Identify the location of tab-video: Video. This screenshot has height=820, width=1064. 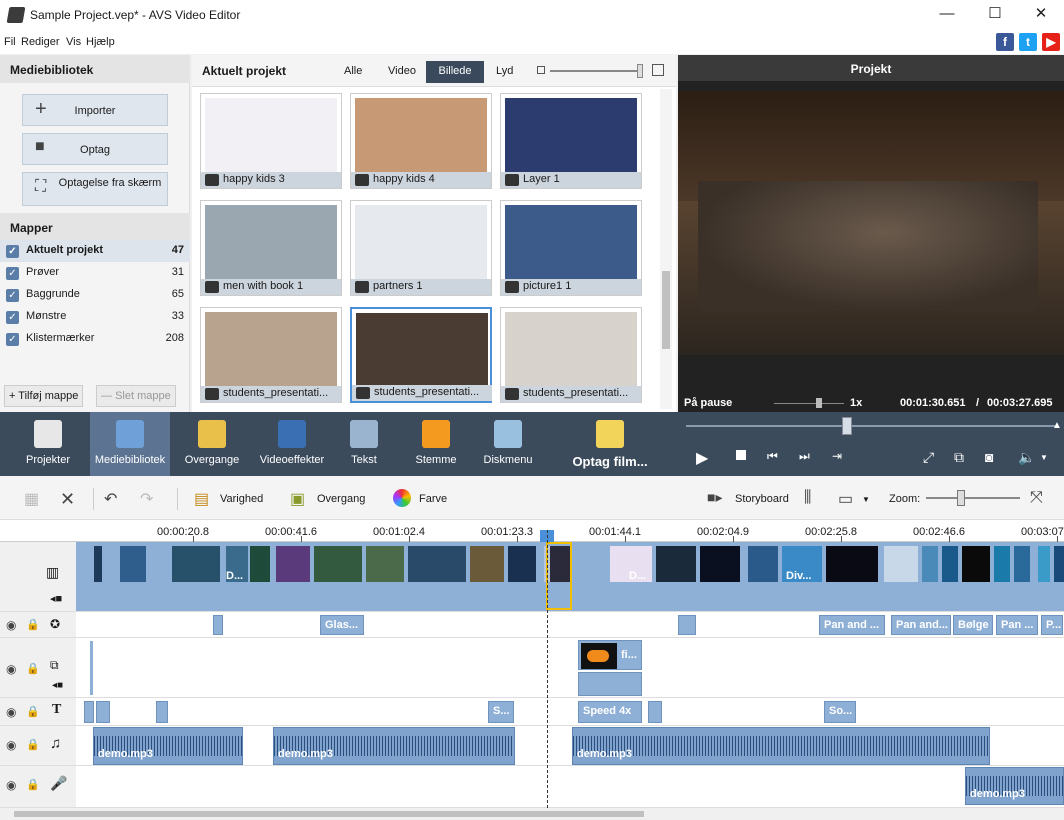
(402, 72).